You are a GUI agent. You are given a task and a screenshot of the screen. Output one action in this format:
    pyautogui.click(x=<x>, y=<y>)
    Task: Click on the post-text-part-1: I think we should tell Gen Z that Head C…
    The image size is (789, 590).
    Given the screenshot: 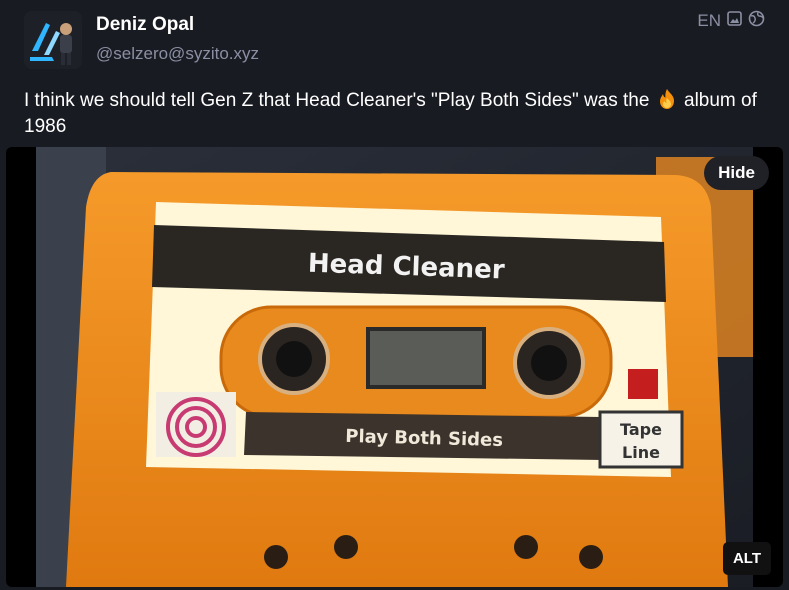 What is the action you would take?
    pyautogui.click(x=339, y=100)
    